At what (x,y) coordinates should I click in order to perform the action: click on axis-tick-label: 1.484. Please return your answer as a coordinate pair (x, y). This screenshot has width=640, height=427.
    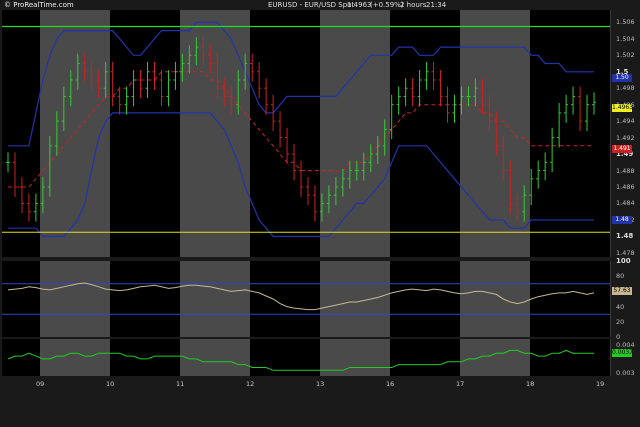
    Looking at the image, I should click on (625, 203).